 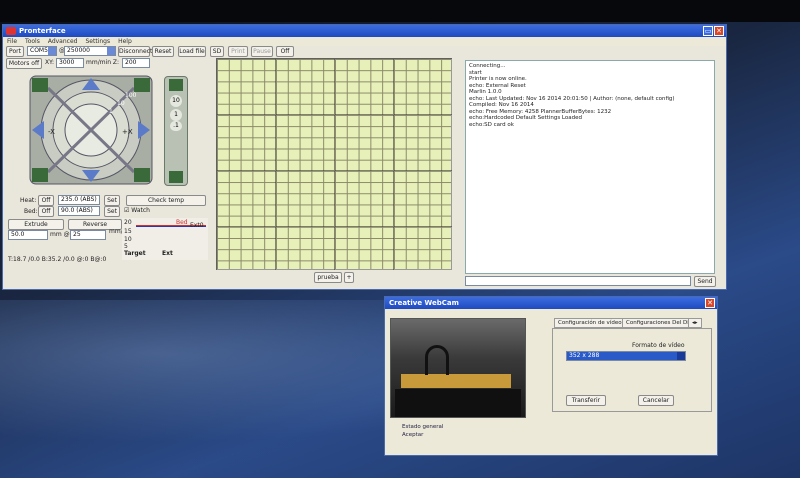 I want to click on transfer-button: Transferir, so click(x=586, y=400).